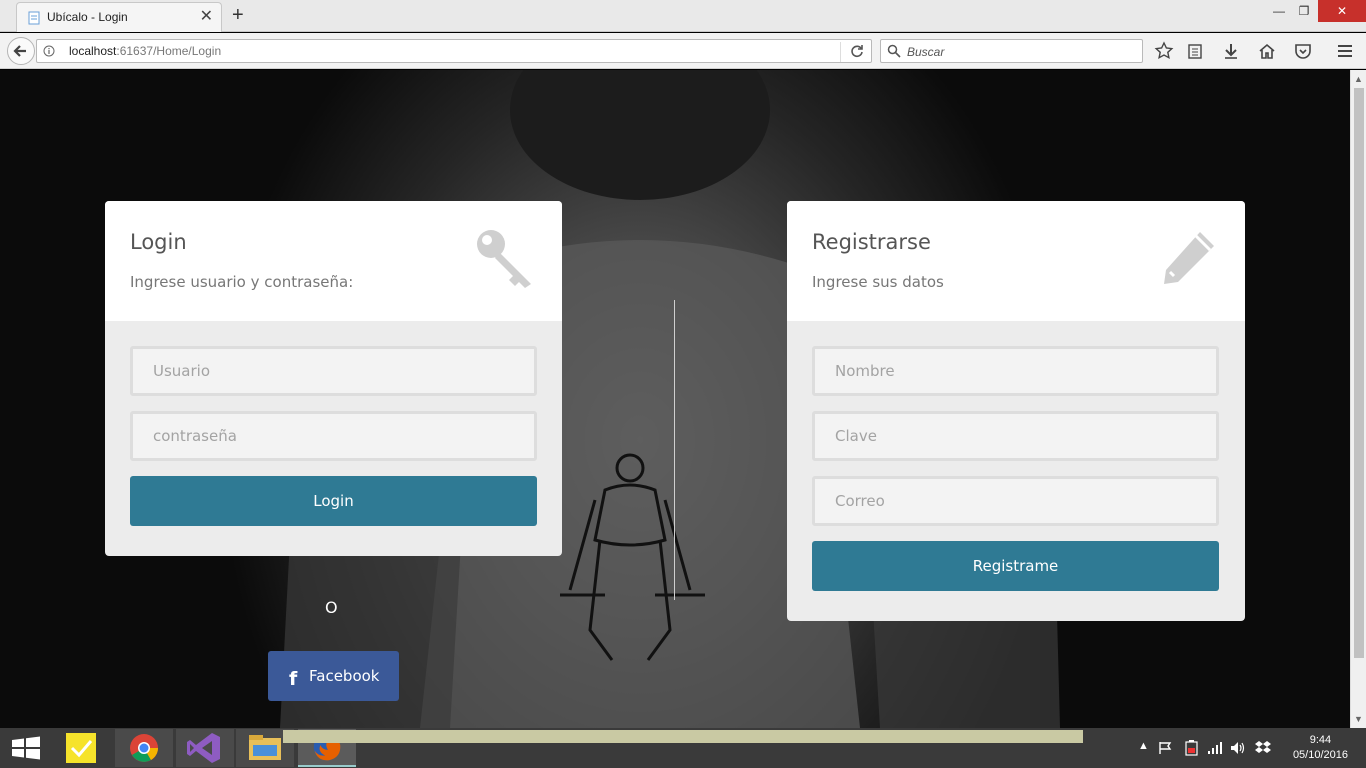  What do you see at coordinates (1320, 740) in the screenshot?
I see `clock-time: 9:44` at bounding box center [1320, 740].